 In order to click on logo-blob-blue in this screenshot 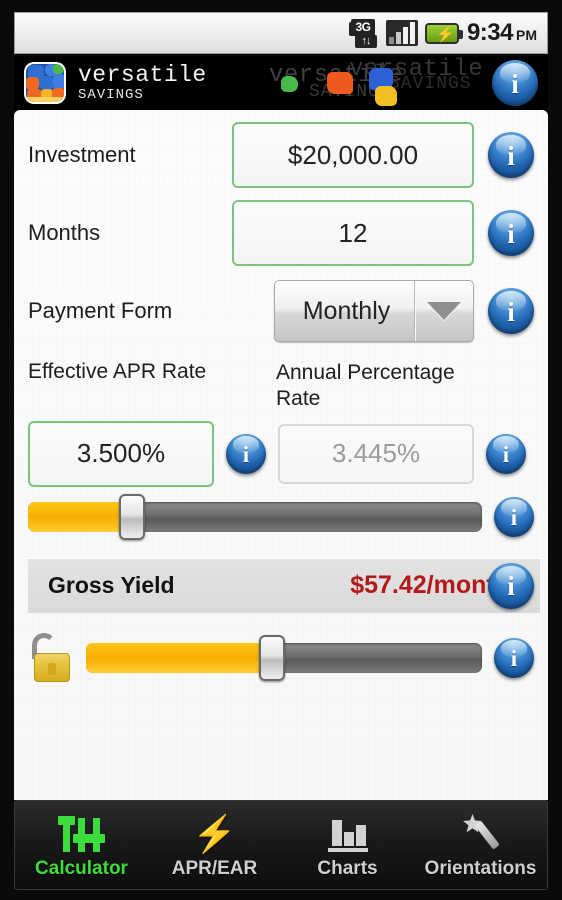, I will do `click(381, 79)`.